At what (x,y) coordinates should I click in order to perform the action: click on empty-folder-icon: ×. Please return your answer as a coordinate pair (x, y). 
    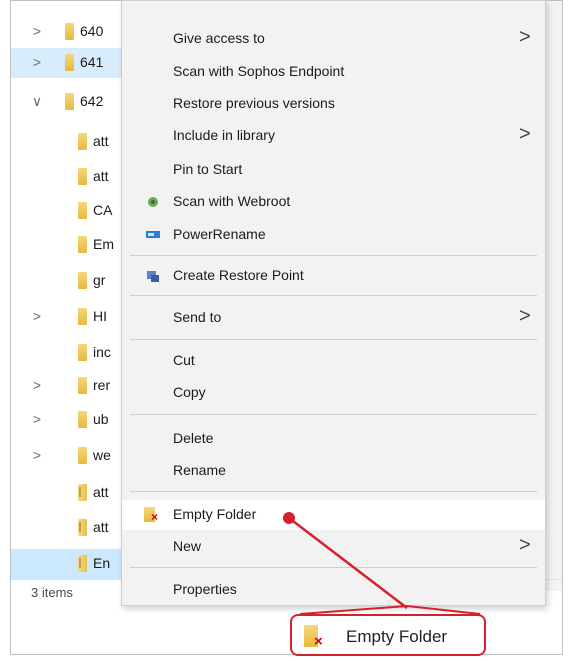
    Looking at the image, I should click on (315, 637).